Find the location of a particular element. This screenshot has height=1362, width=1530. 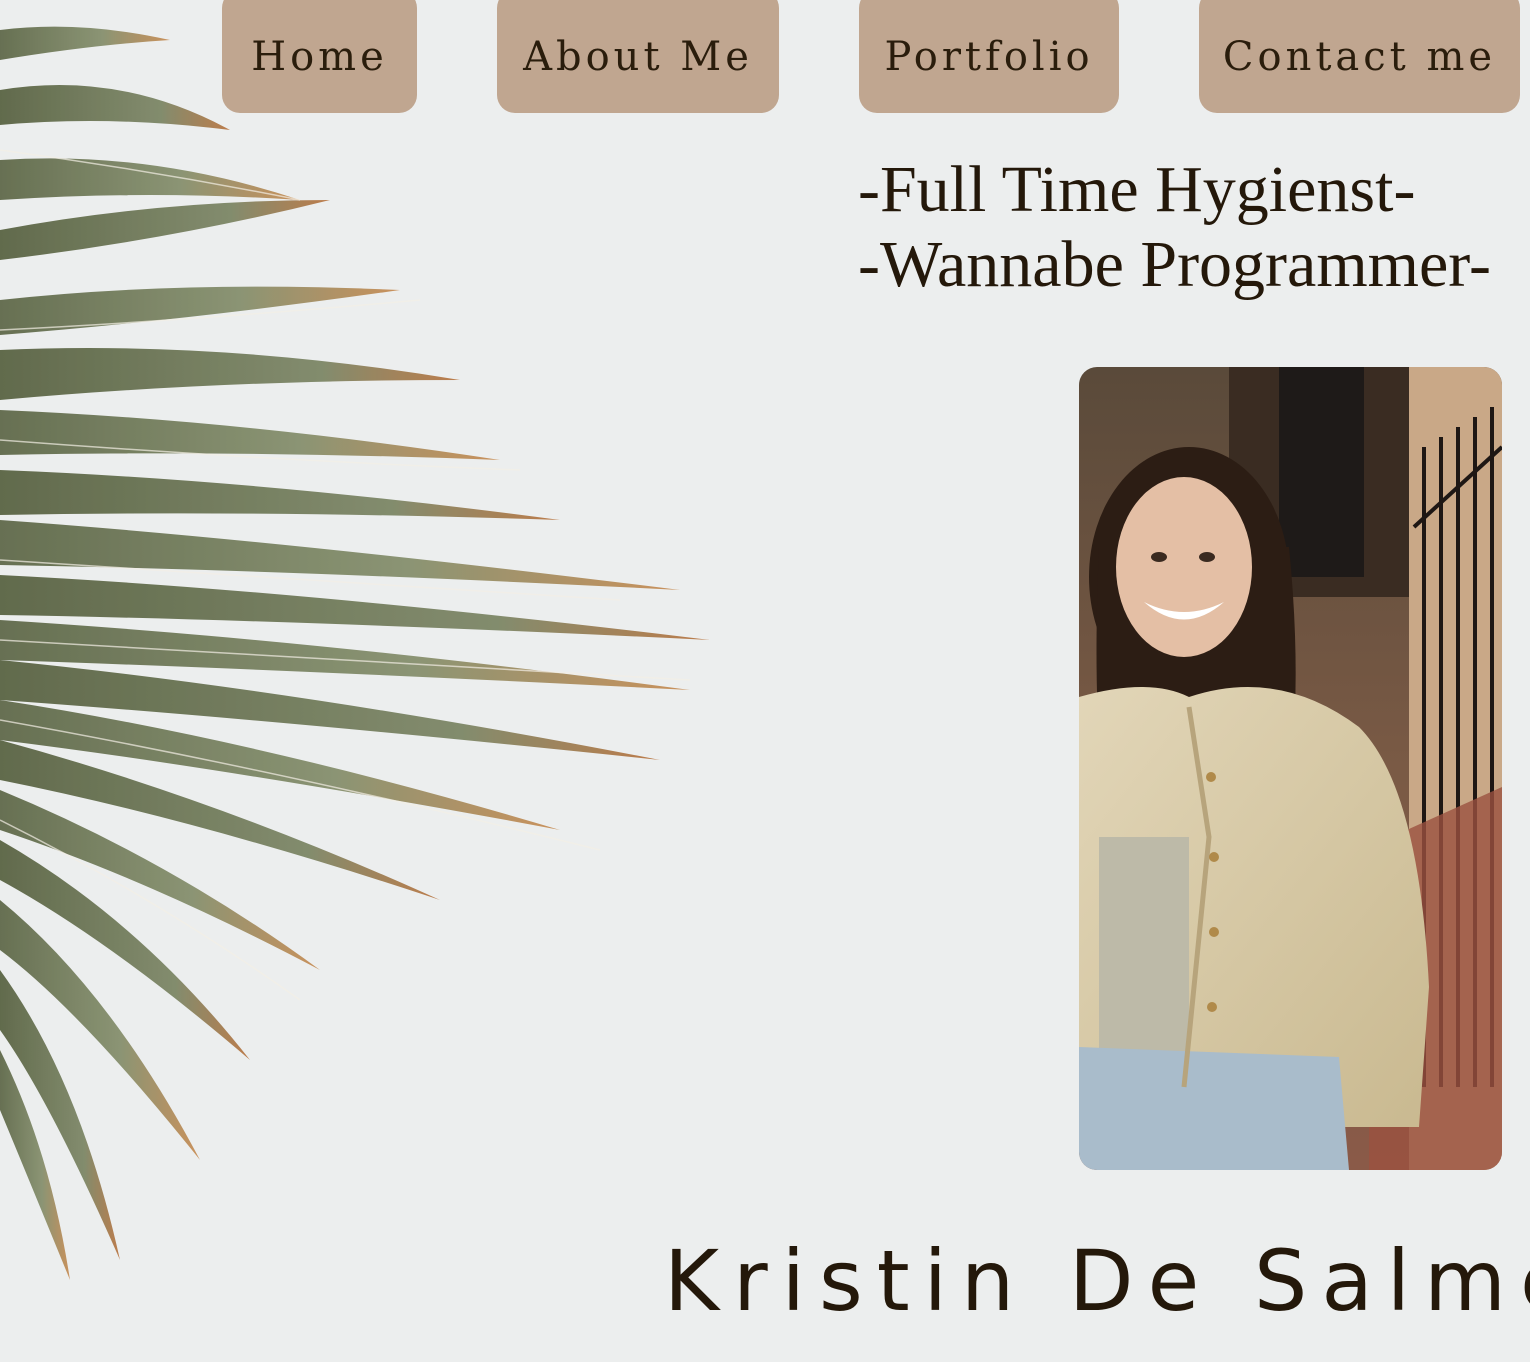

nav-about-me-button: About Me is located at coordinates (638, 56).